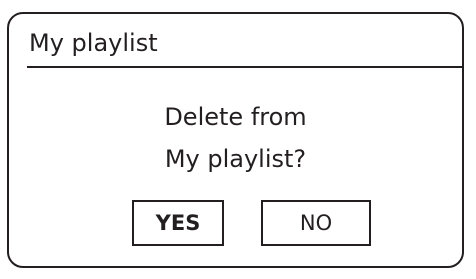 The image size is (476, 279). Describe the element at coordinates (235, 159) in the screenshot. I see `confirm-message-line-2: My playlist?` at that location.